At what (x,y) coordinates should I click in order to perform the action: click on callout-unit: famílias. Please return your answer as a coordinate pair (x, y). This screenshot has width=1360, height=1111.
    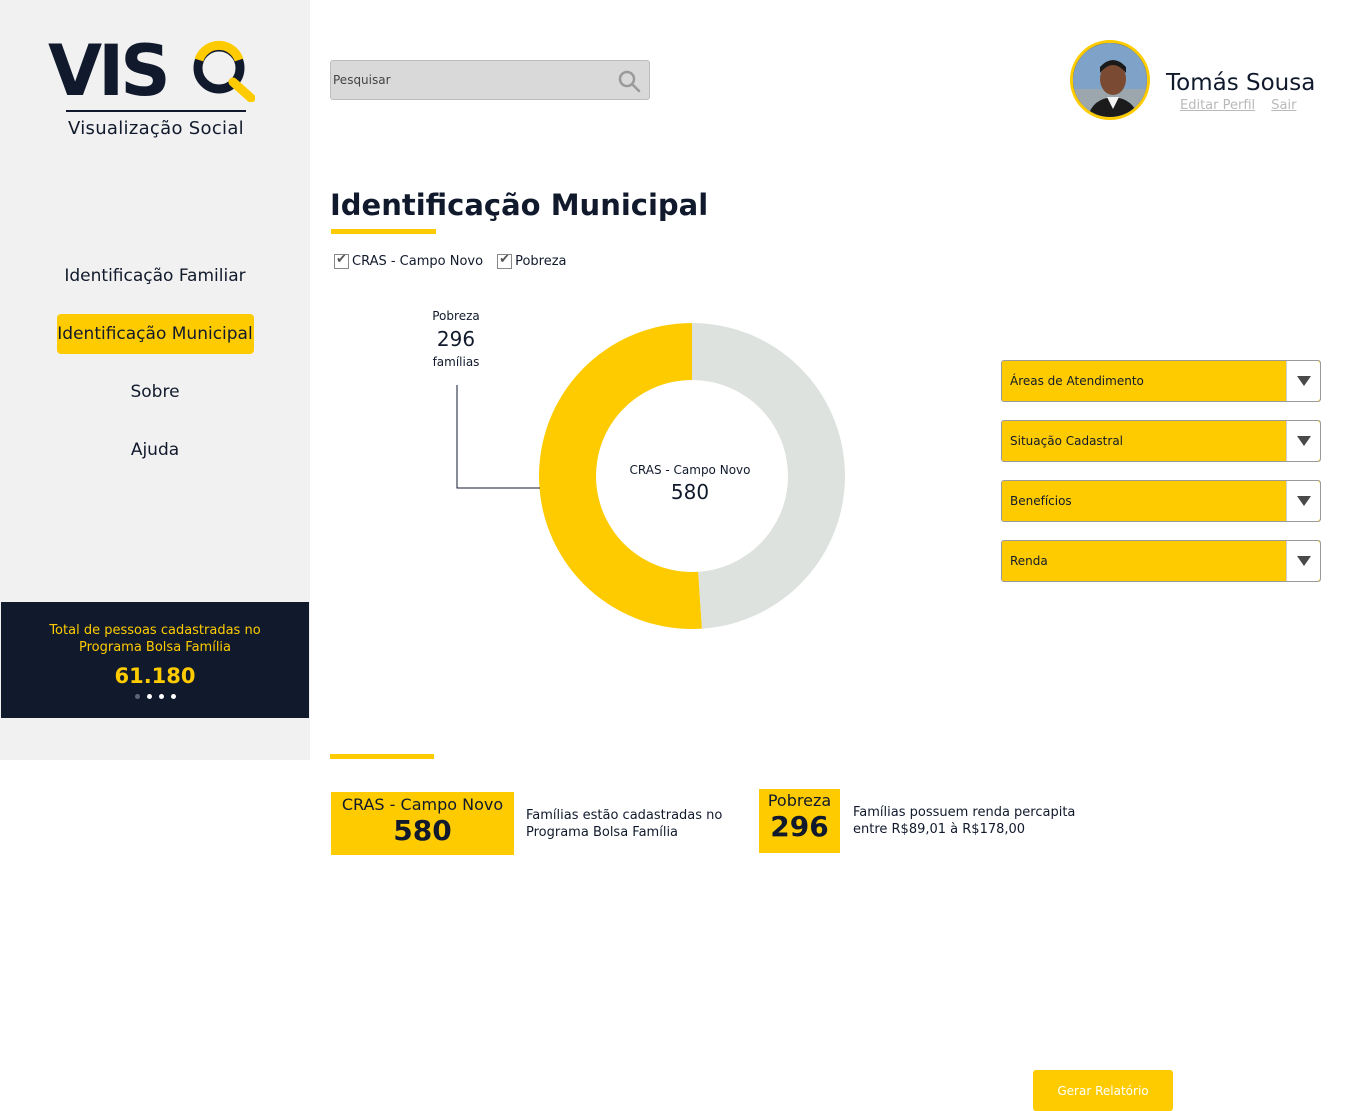
    Looking at the image, I should click on (456, 362).